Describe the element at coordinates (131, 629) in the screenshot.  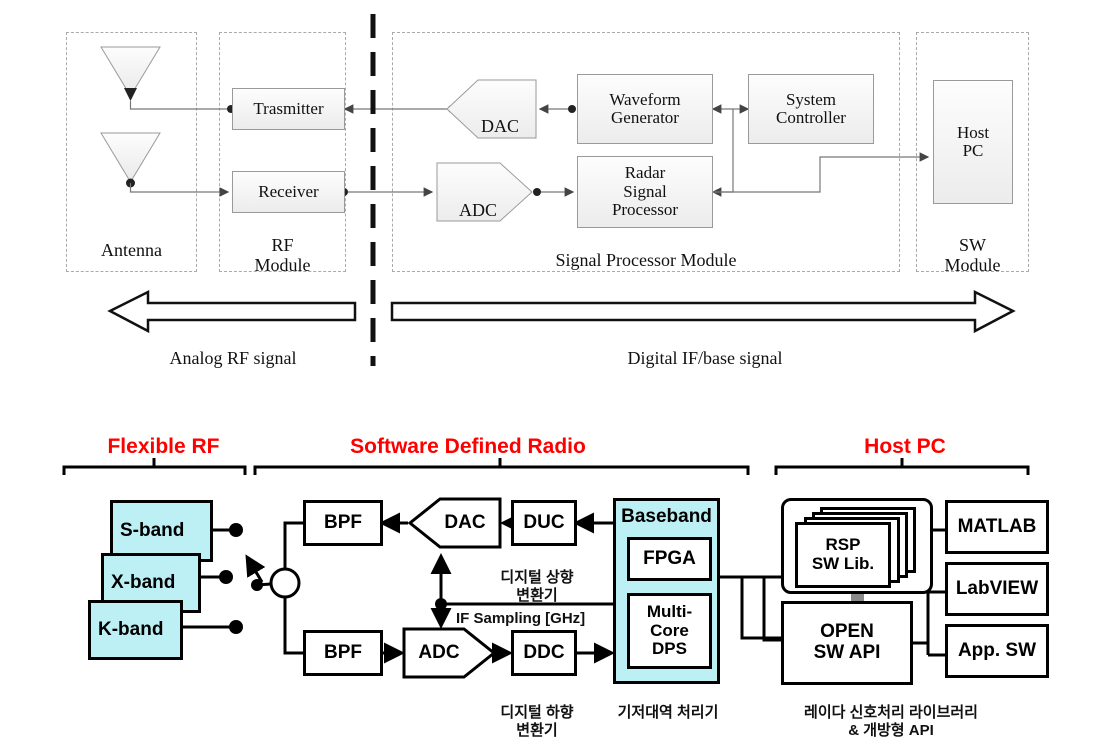
I see `band-k-band-label: K-band` at that location.